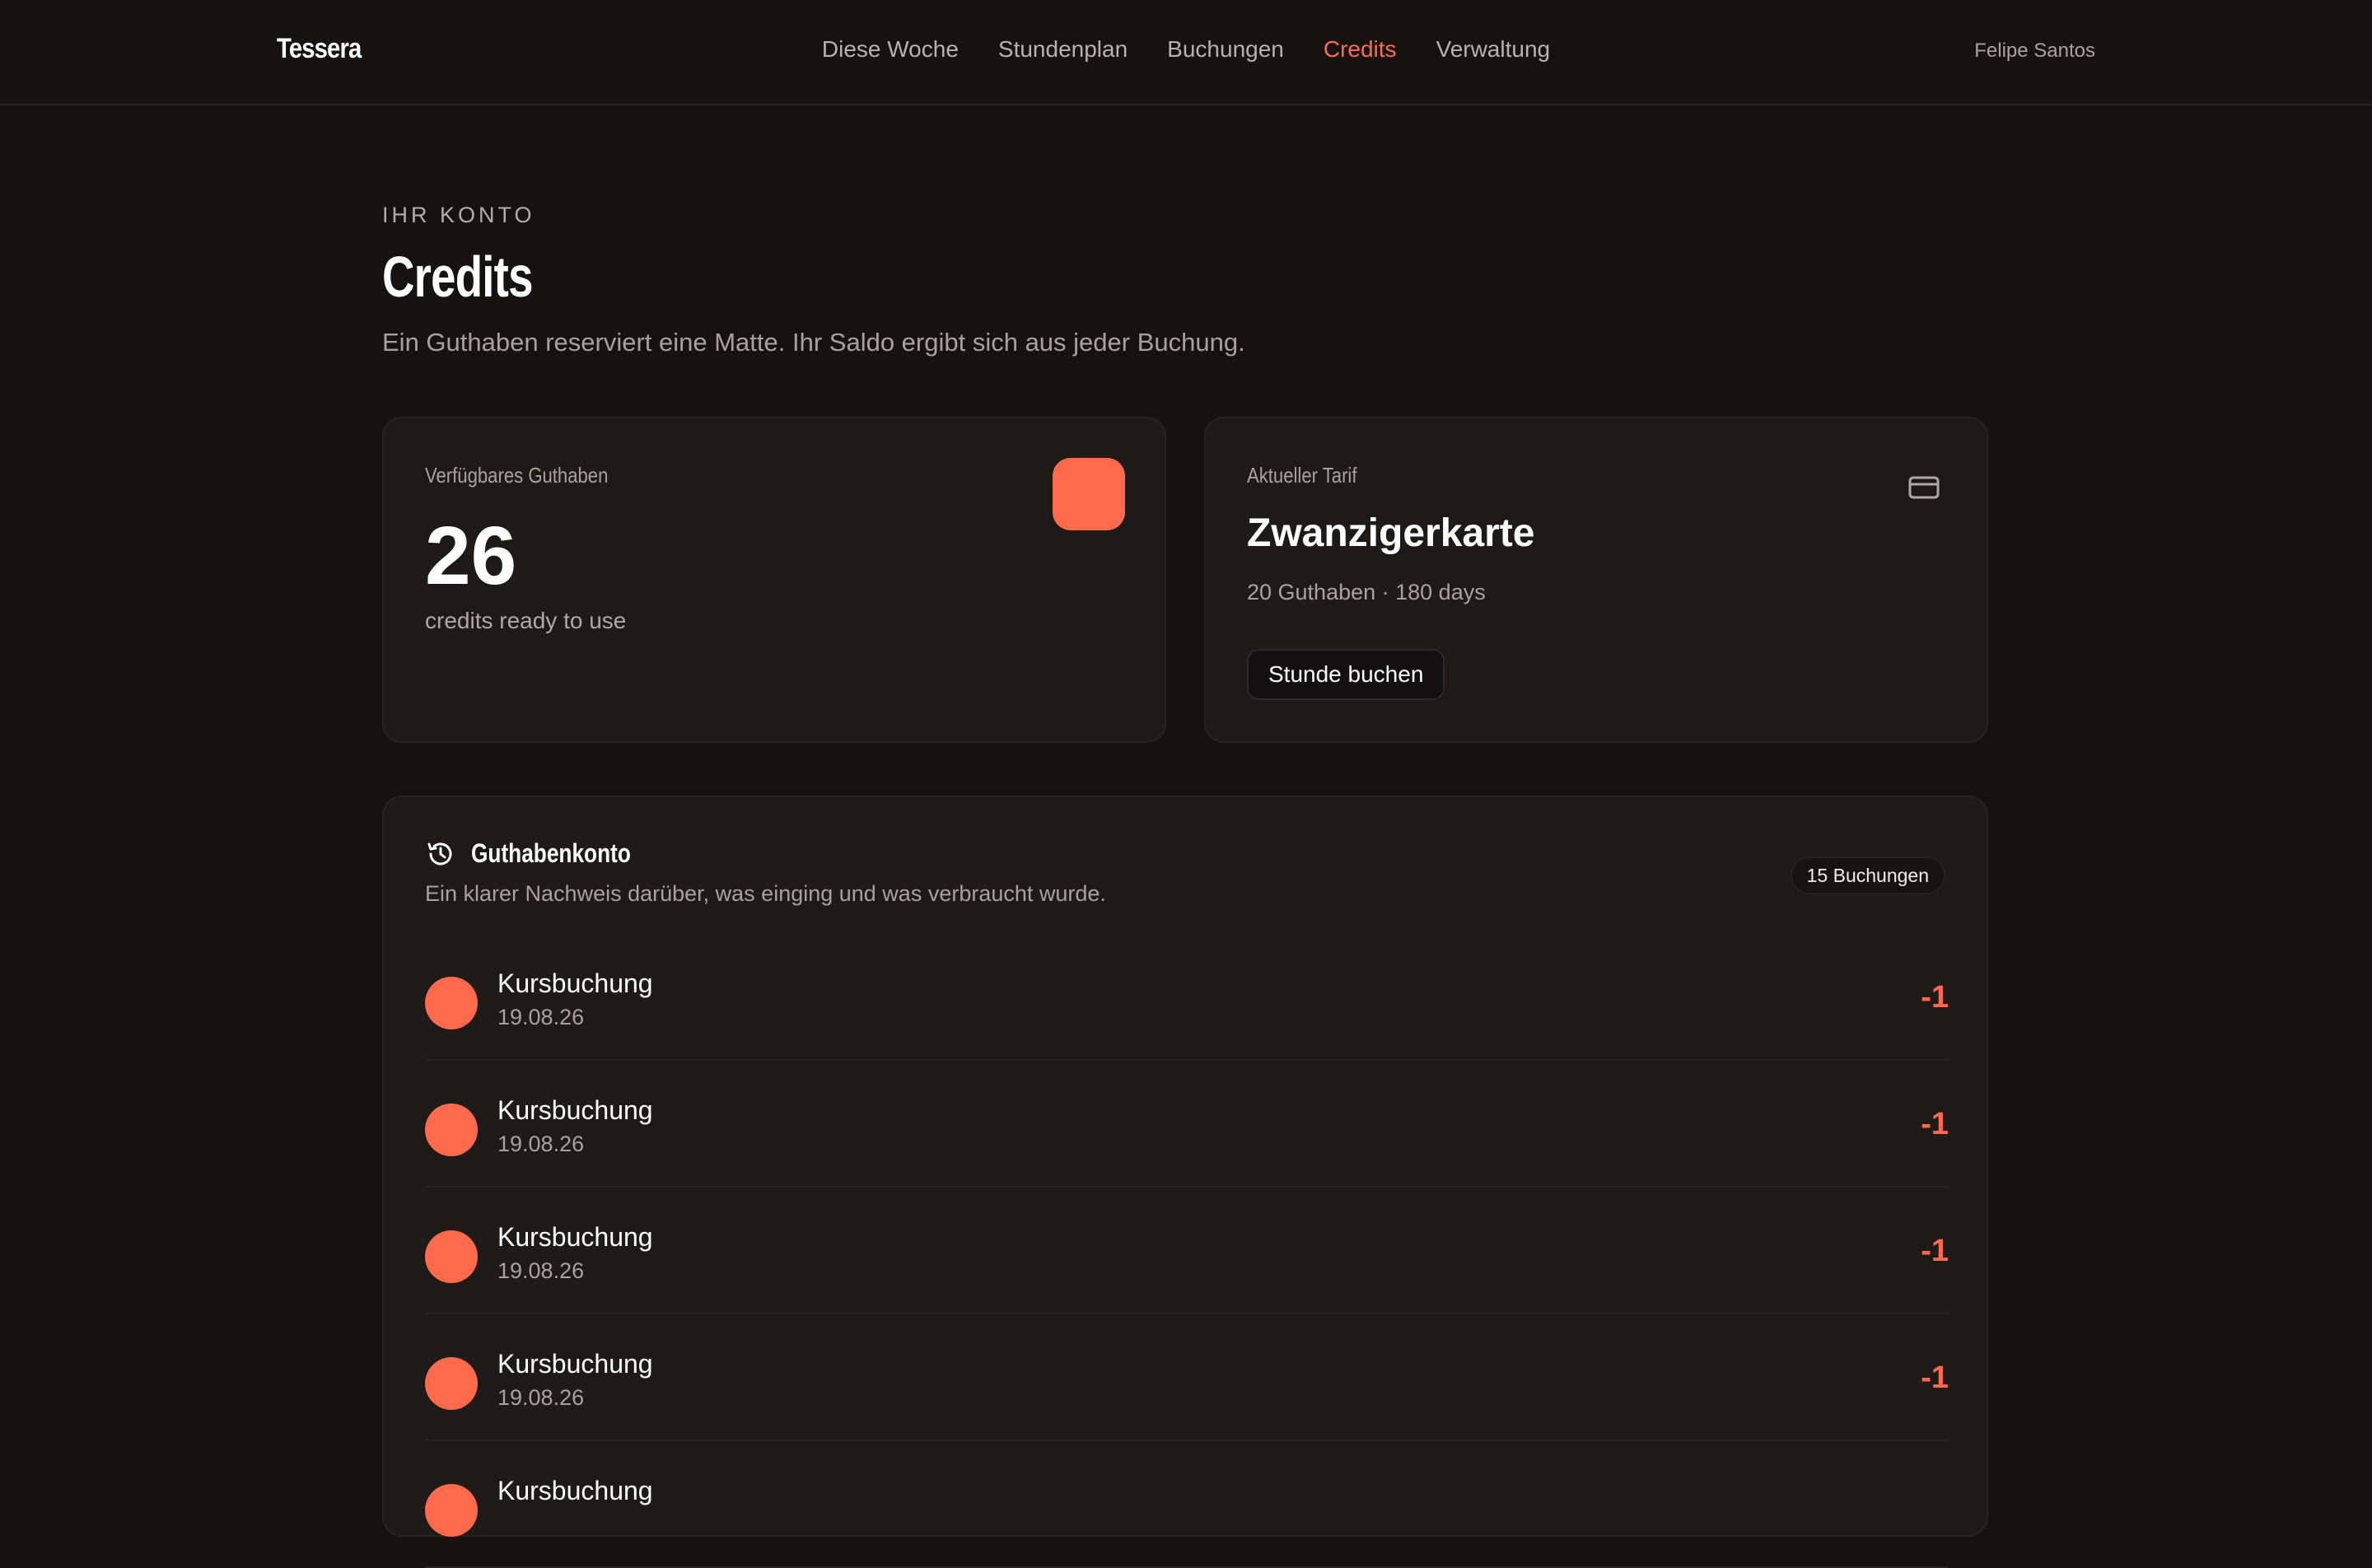  What do you see at coordinates (1391, 533) in the screenshot?
I see `plan-name: Zwanzigerkarte` at bounding box center [1391, 533].